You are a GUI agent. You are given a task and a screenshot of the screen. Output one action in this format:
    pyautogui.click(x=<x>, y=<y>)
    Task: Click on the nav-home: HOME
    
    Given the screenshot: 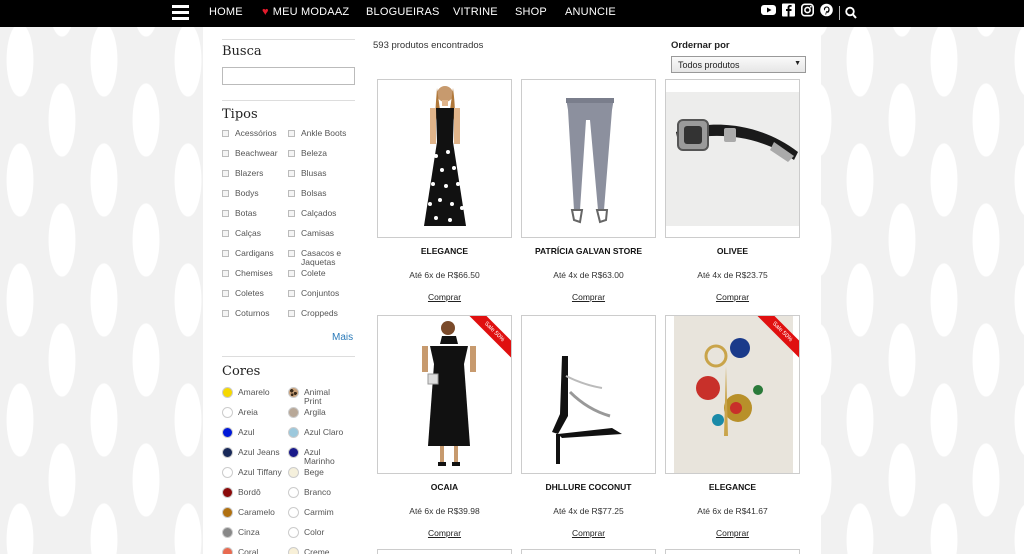 What is the action you would take?
    pyautogui.click(x=226, y=12)
    